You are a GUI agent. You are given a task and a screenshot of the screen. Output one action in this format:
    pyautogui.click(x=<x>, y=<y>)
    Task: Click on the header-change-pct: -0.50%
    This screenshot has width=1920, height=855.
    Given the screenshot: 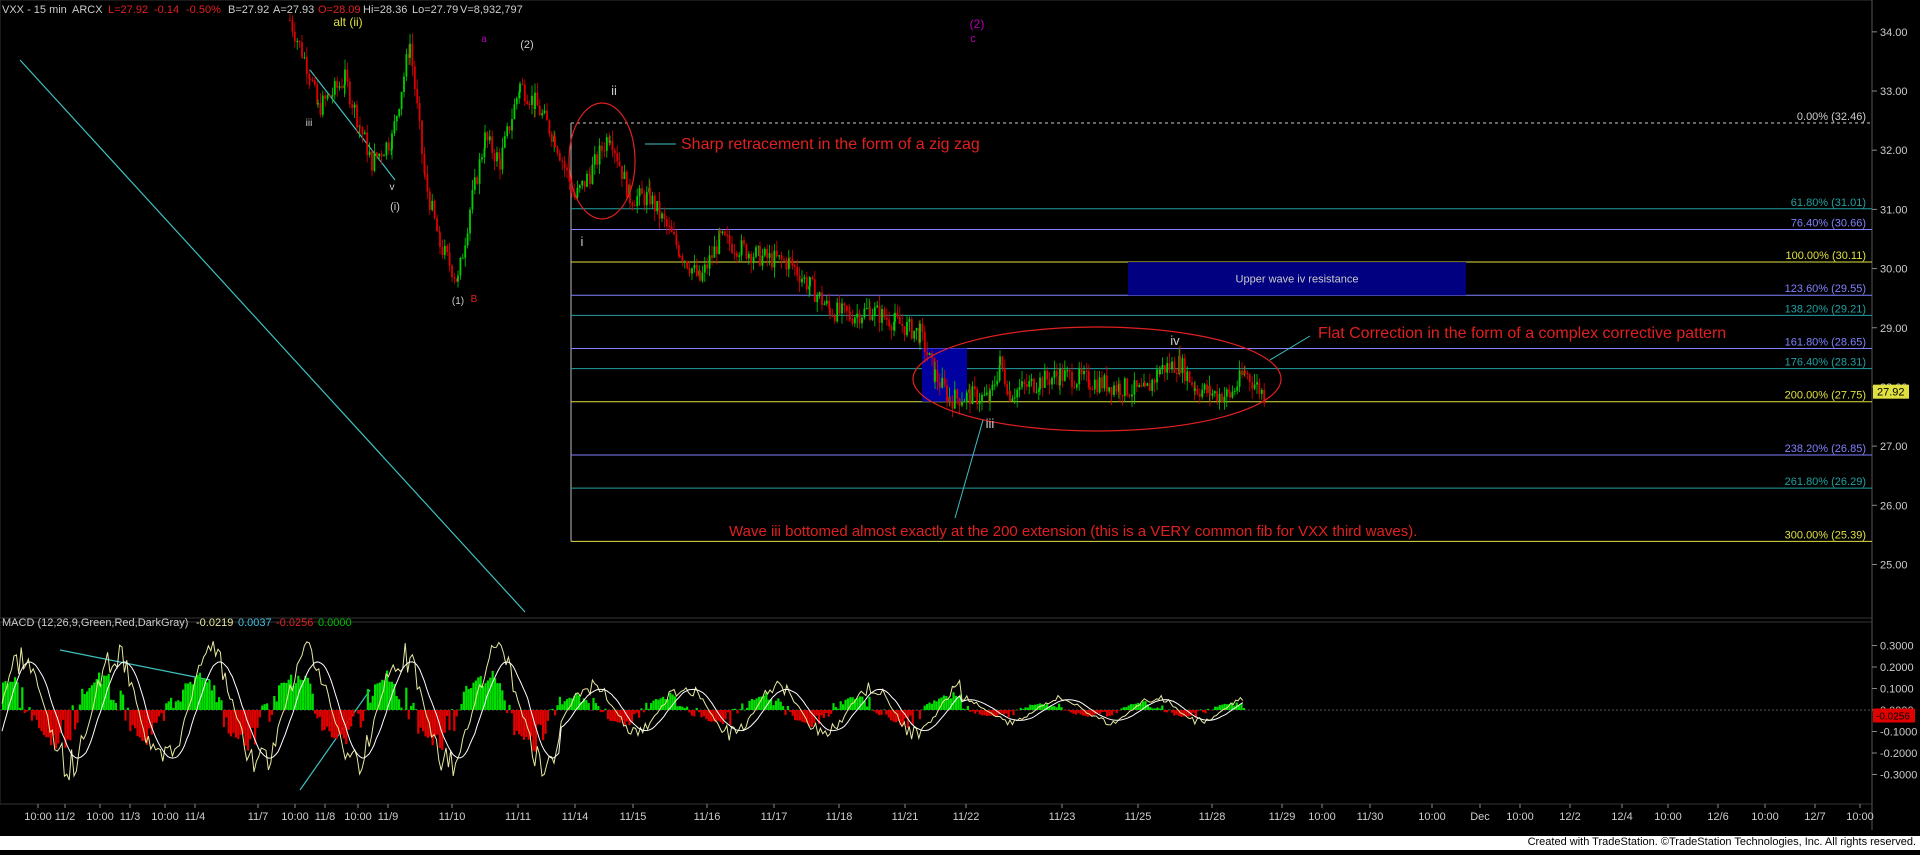 What is the action you would take?
    pyautogui.click(x=203, y=10)
    